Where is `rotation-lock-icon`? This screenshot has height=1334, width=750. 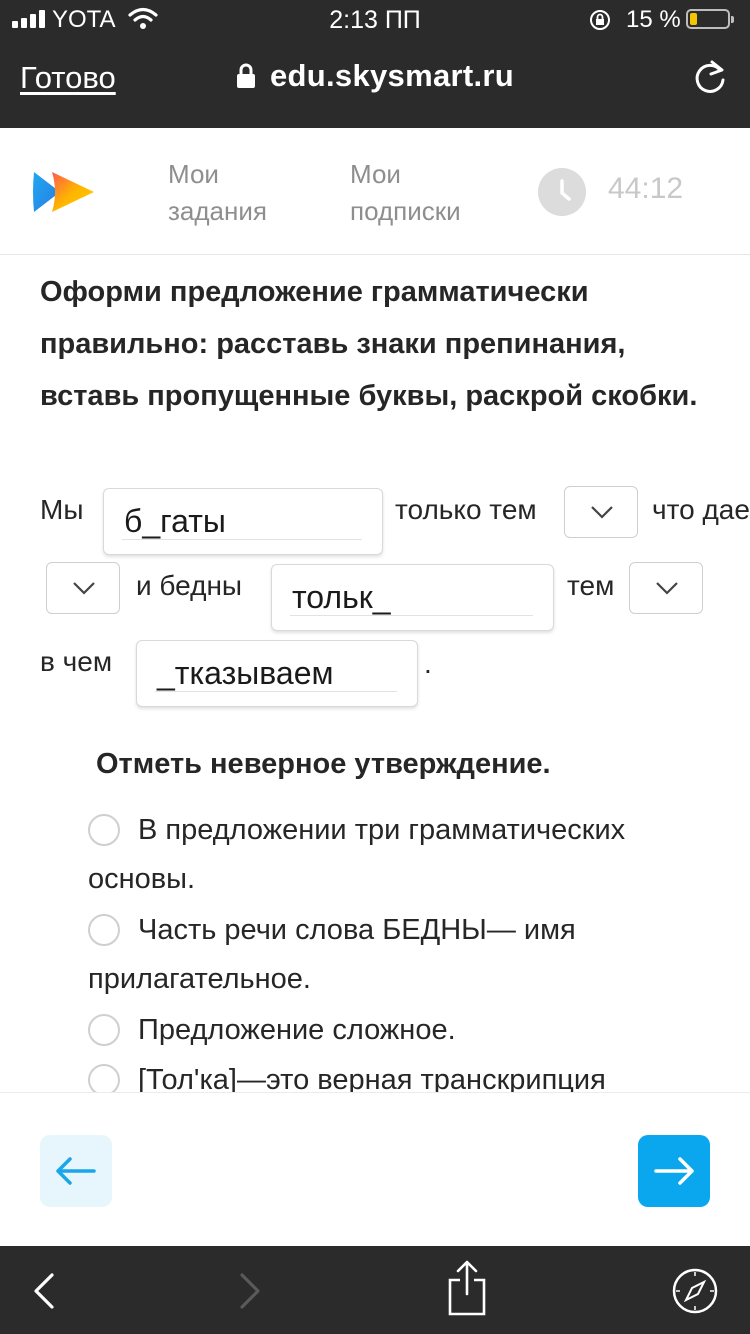
rotation-lock-icon is located at coordinates (600, 20).